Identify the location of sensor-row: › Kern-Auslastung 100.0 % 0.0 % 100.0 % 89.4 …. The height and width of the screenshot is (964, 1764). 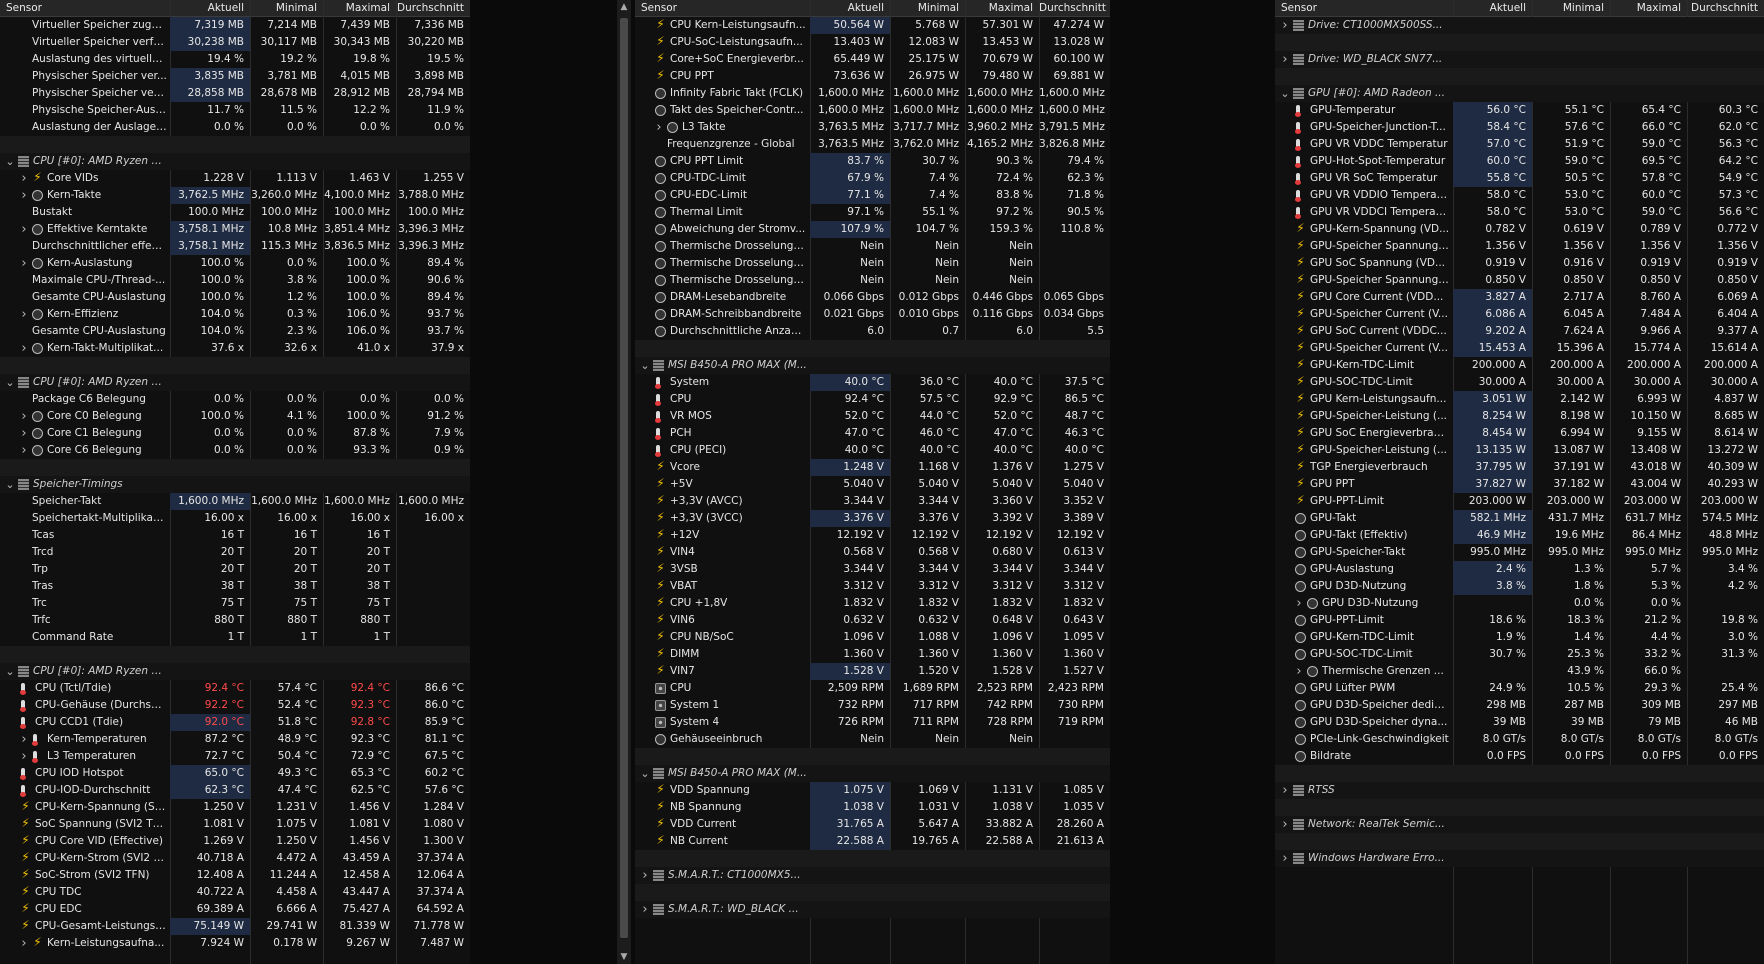
(235, 263).